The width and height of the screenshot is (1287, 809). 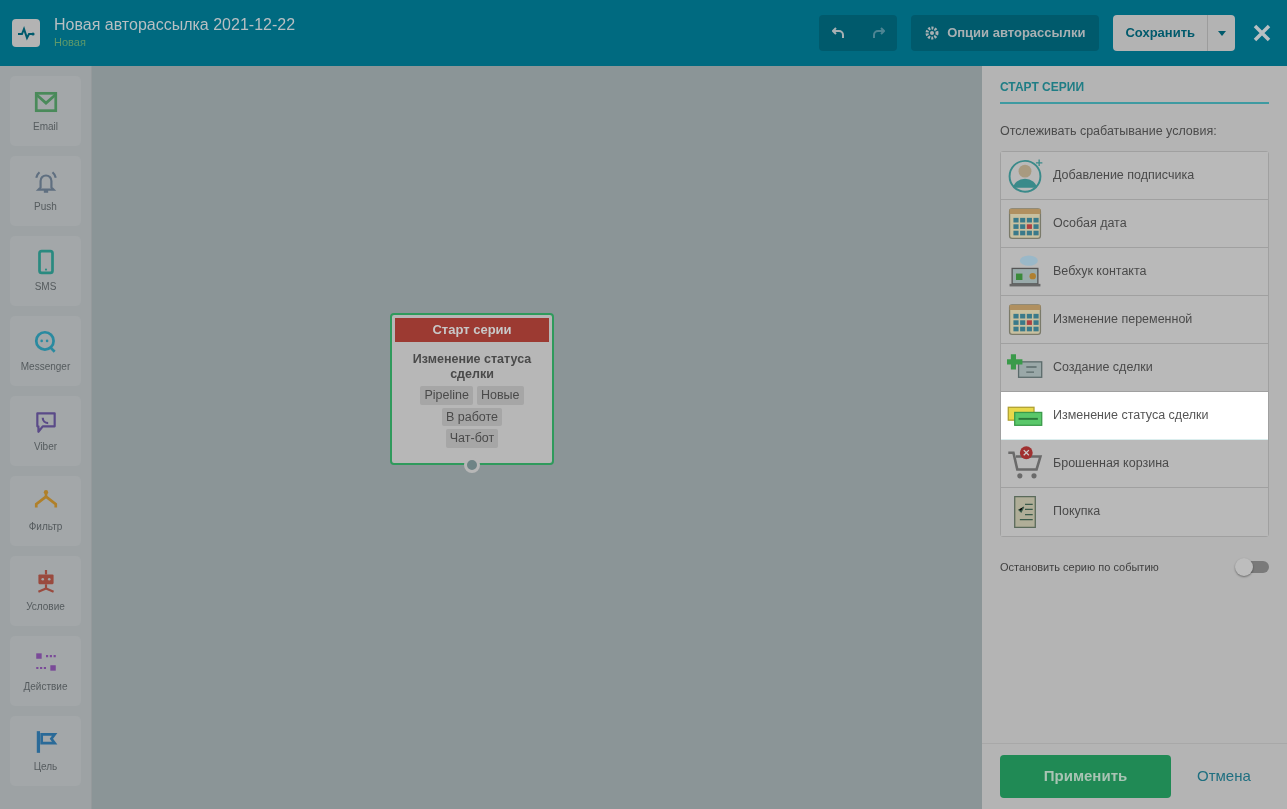 I want to click on user-add-icon, so click(x=1025, y=175).